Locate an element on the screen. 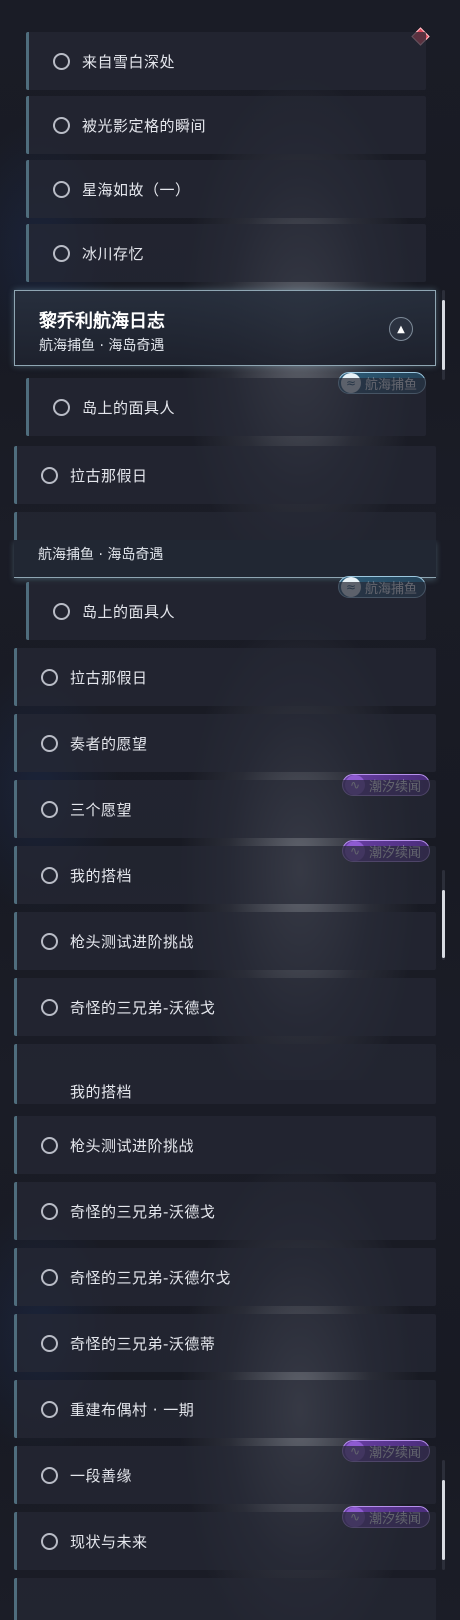  quest-item: 现状与未来 is located at coordinates (225, 1541).